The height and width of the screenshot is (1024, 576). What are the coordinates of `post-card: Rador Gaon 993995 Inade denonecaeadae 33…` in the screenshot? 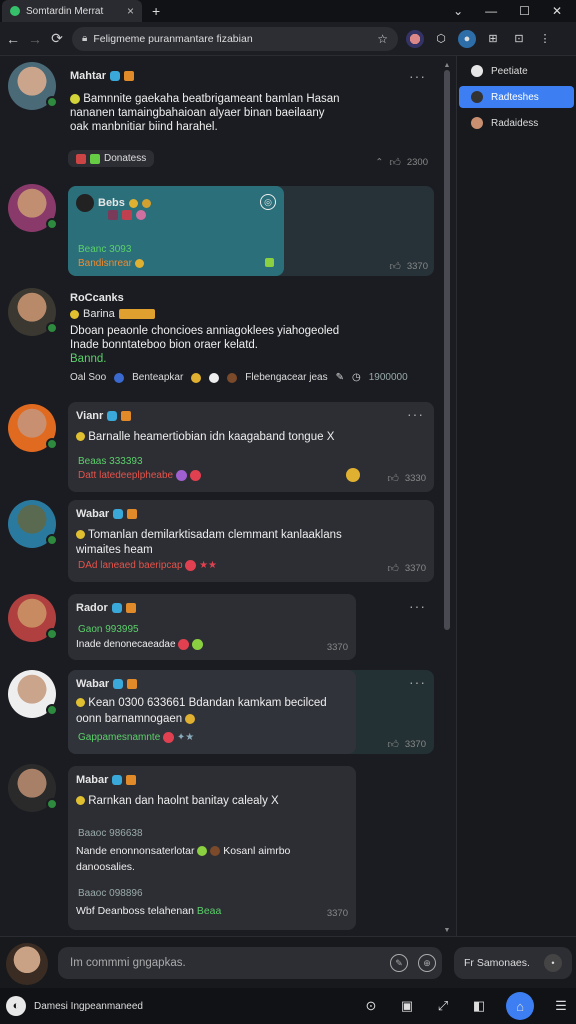 It's located at (212, 627).